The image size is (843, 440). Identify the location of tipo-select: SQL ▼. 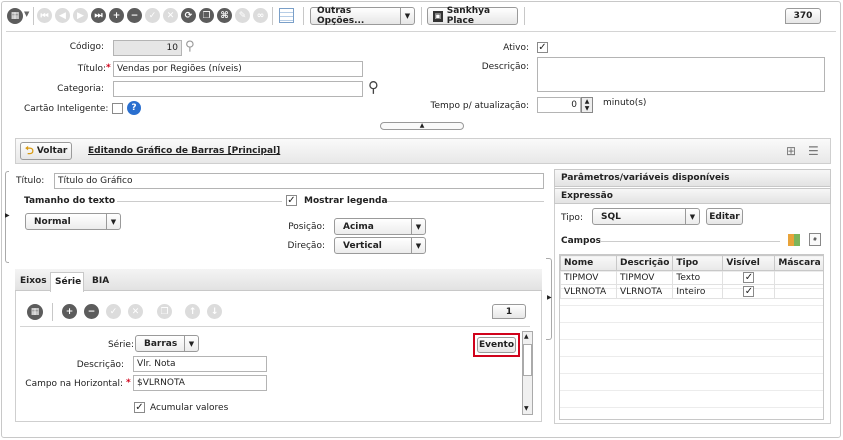
(646, 216).